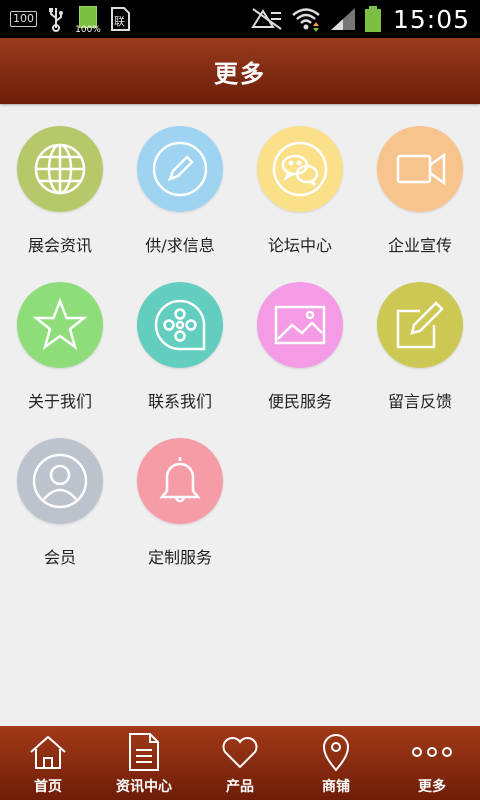  I want to click on battery-full-icon: 100%, so click(88, 19).